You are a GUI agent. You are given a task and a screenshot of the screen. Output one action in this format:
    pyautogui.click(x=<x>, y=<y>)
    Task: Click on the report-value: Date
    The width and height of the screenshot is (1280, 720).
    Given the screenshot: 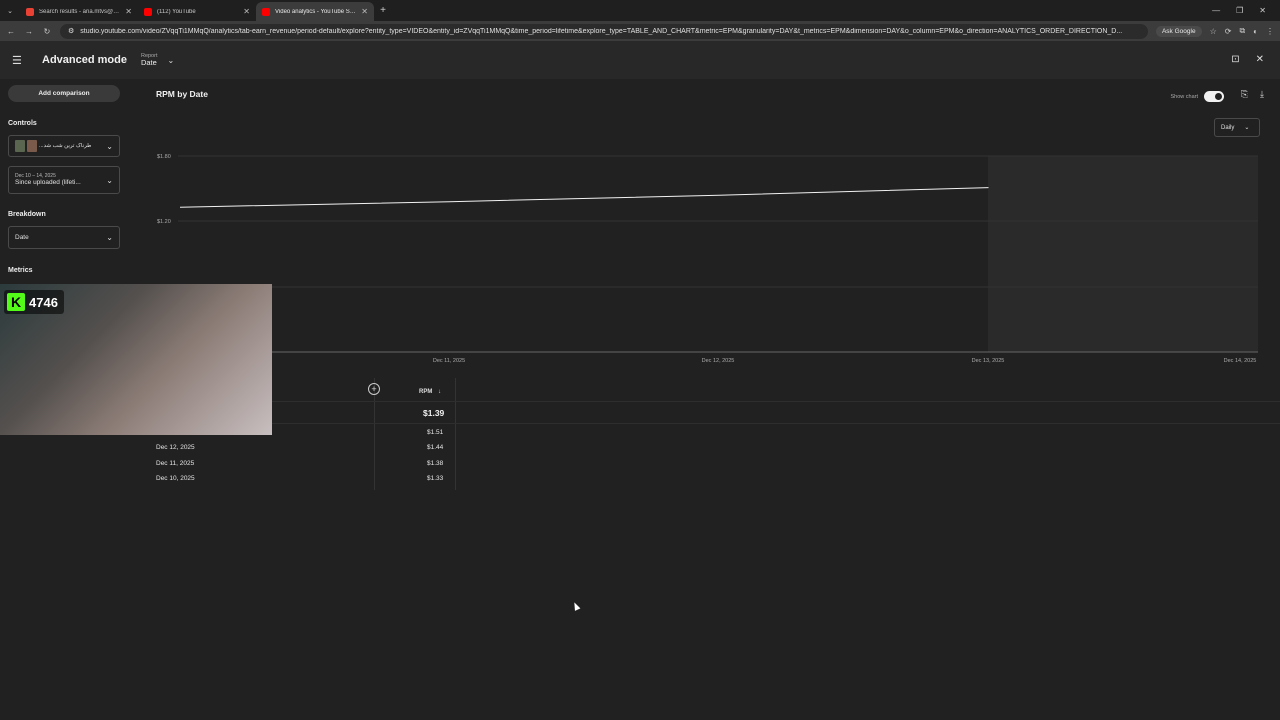 What is the action you would take?
    pyautogui.click(x=148, y=62)
    